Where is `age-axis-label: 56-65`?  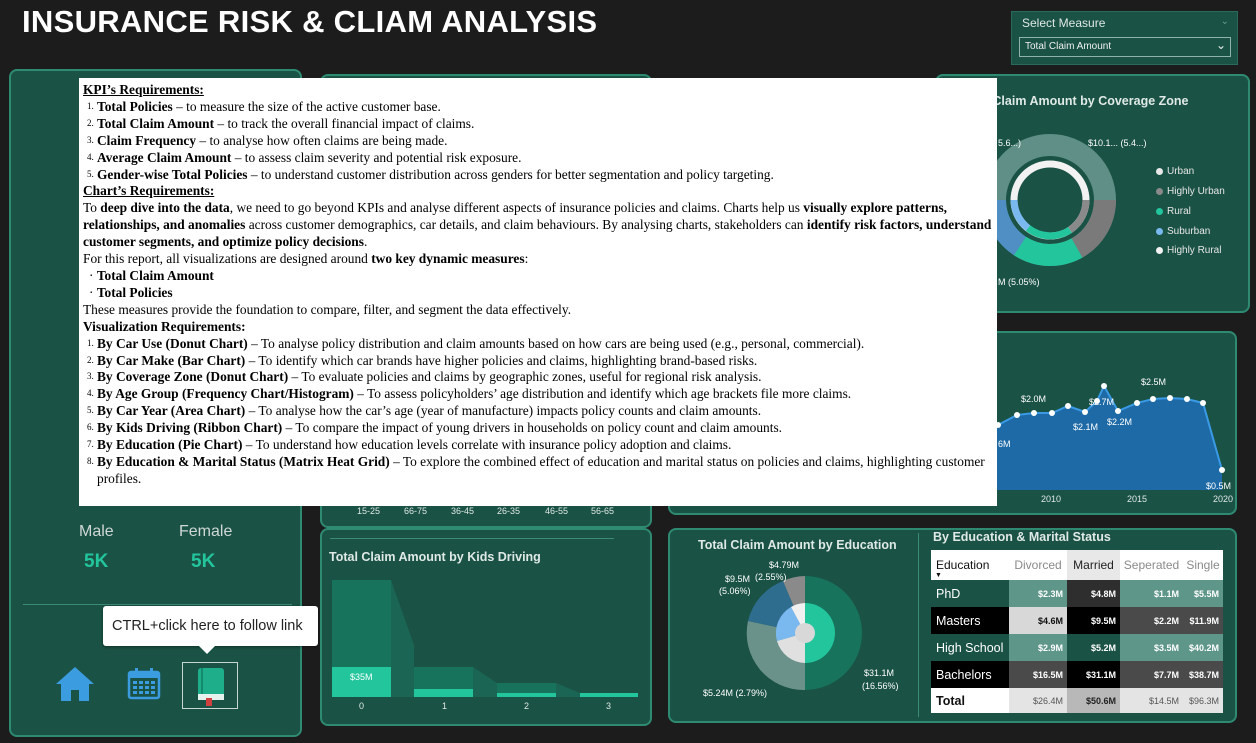 age-axis-label: 56-65 is located at coordinates (603, 511).